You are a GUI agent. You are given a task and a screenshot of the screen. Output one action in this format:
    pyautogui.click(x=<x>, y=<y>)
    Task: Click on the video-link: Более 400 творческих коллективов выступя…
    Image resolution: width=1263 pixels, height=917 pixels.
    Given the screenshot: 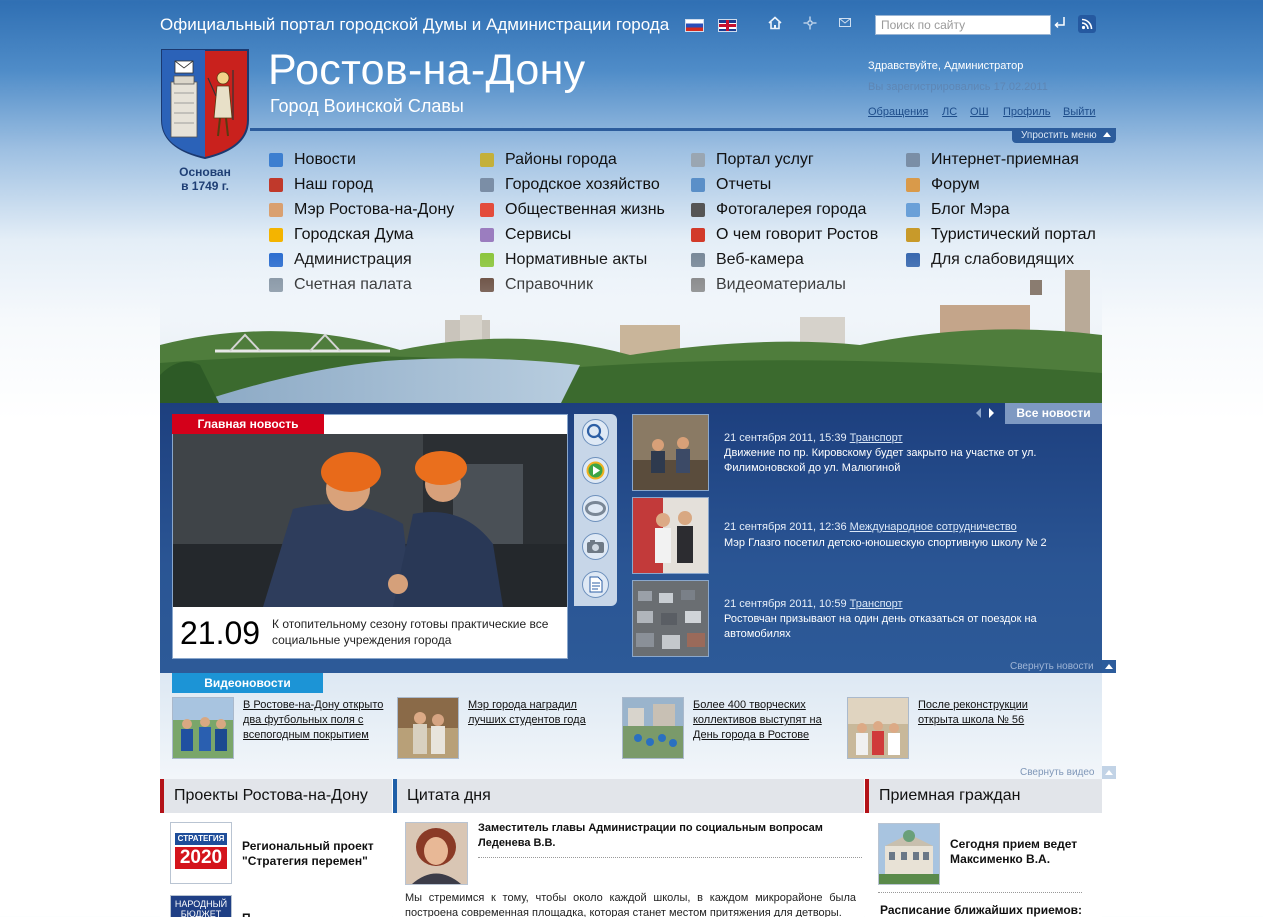 What is the action you would take?
    pyautogui.click(x=768, y=720)
    